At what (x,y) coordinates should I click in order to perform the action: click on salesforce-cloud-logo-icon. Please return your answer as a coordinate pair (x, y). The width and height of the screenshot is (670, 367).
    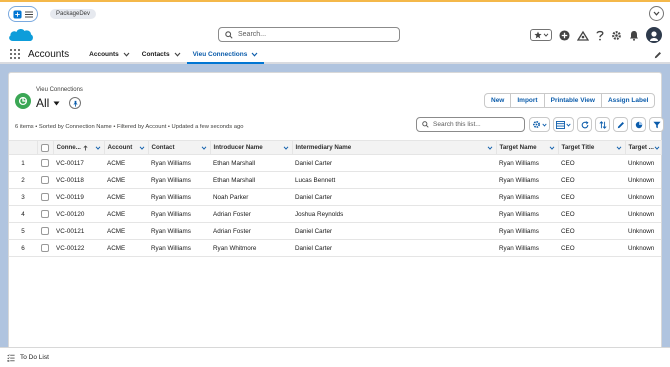
    Looking at the image, I should click on (21, 35).